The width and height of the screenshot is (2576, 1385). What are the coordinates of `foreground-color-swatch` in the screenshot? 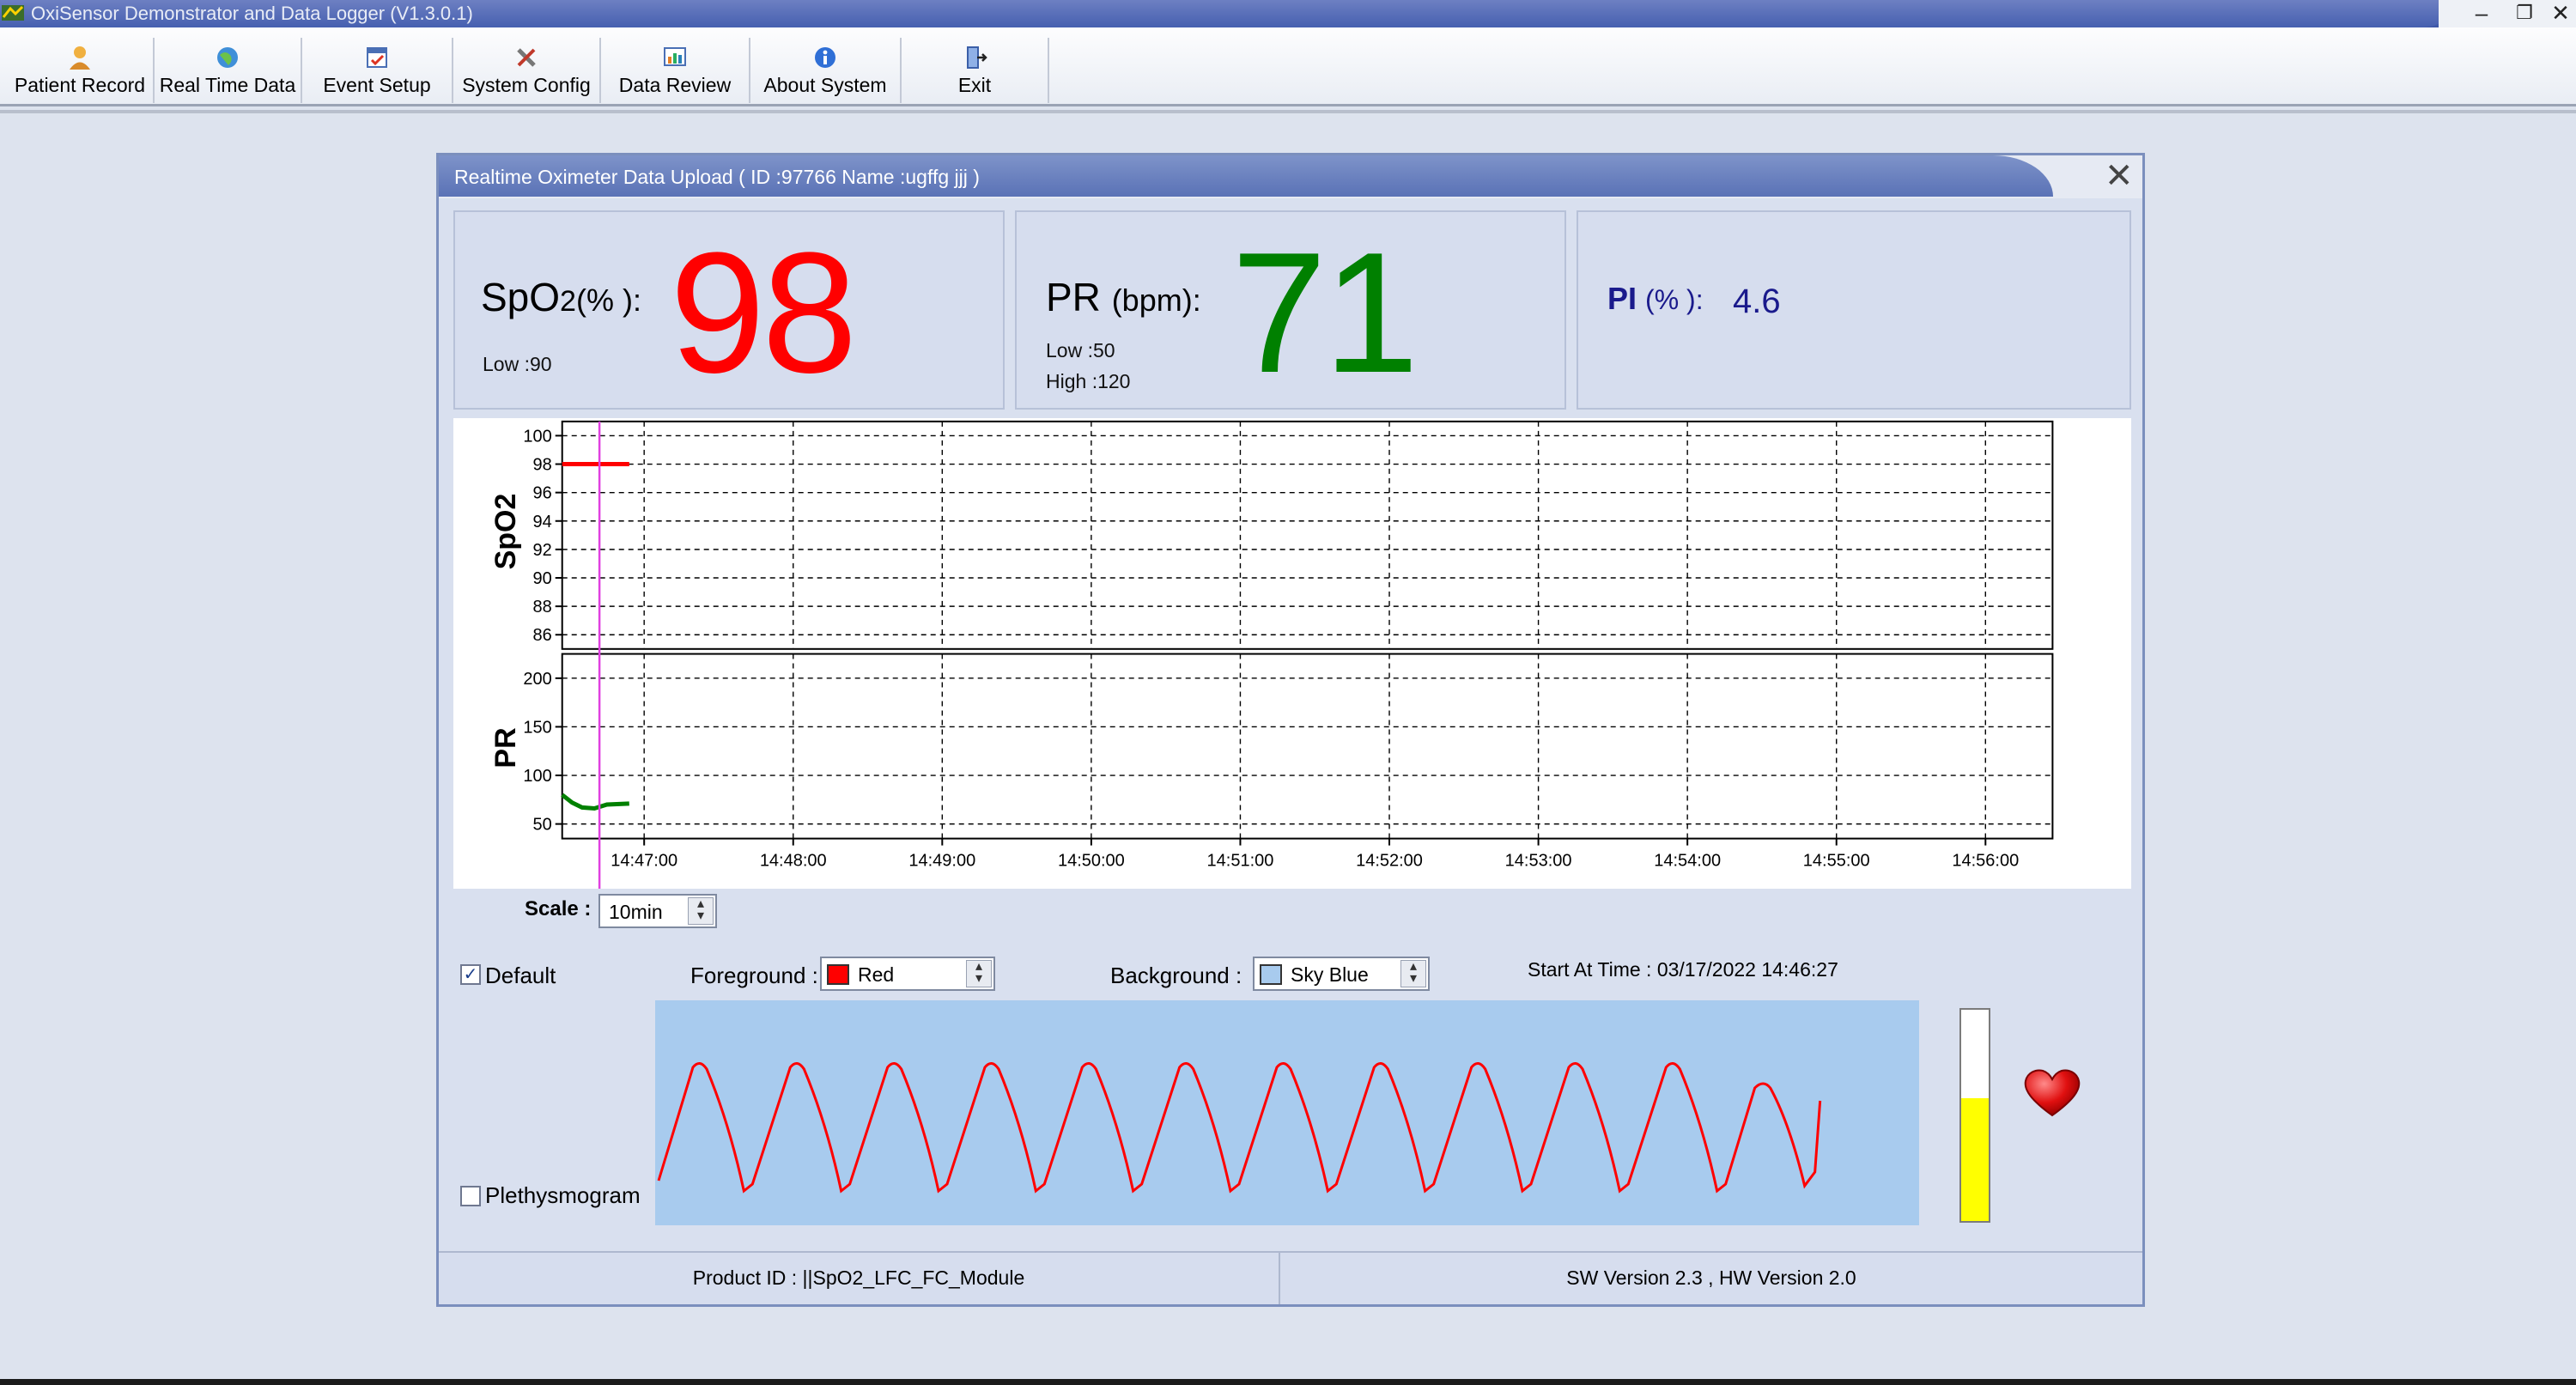 It's located at (838, 974).